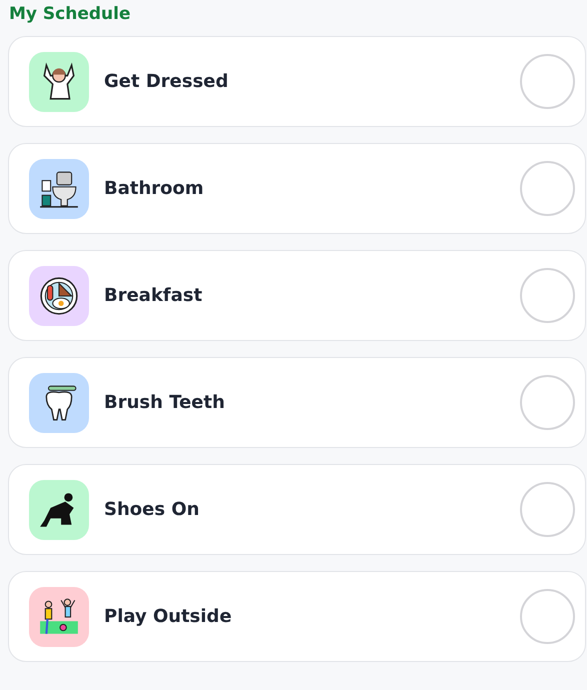 The image size is (587, 690). What do you see at coordinates (154, 295) in the screenshot?
I see `task-label: Breakfast` at bounding box center [154, 295].